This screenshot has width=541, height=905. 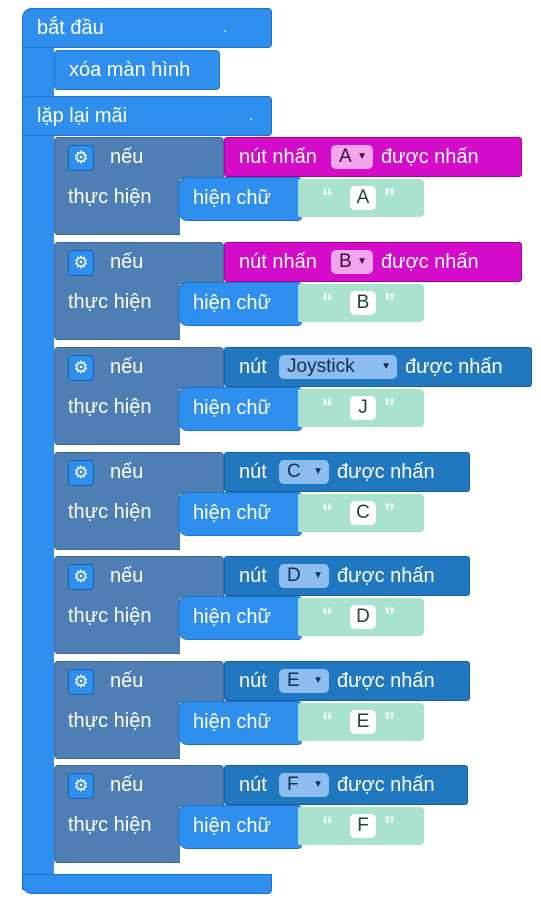 What do you see at coordinates (345, 261) in the screenshot?
I see `button-dropdown-value: B` at bounding box center [345, 261].